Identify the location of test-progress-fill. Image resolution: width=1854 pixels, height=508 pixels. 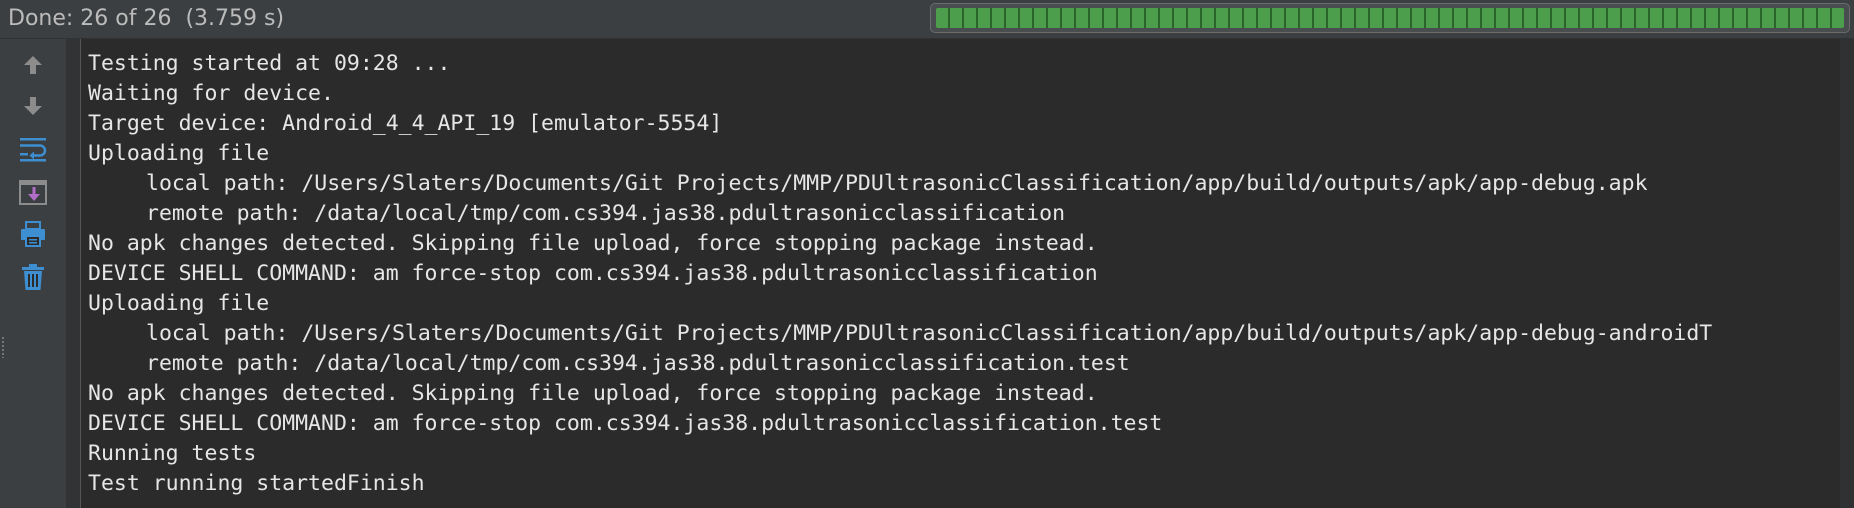
(1390, 18).